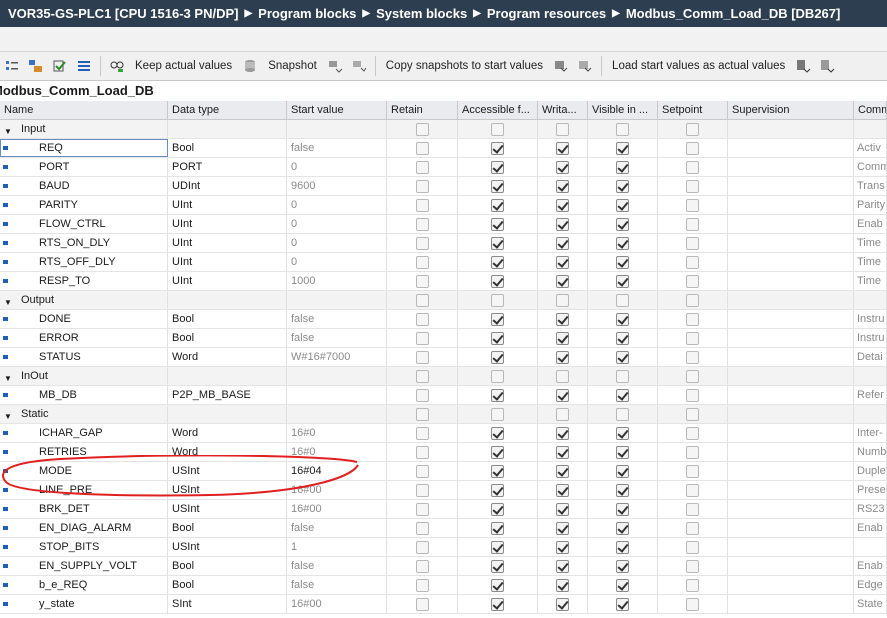  What do you see at coordinates (443, 604) in the screenshot?
I see `table-row: y_state SInt 16#00 State` at bounding box center [443, 604].